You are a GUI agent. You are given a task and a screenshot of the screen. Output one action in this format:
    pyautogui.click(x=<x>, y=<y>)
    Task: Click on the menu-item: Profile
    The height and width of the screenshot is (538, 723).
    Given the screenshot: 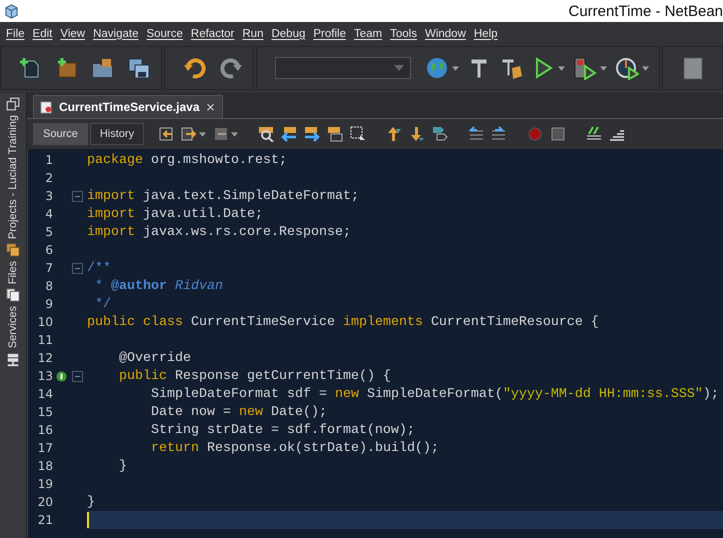 What is the action you would take?
    pyautogui.click(x=329, y=34)
    